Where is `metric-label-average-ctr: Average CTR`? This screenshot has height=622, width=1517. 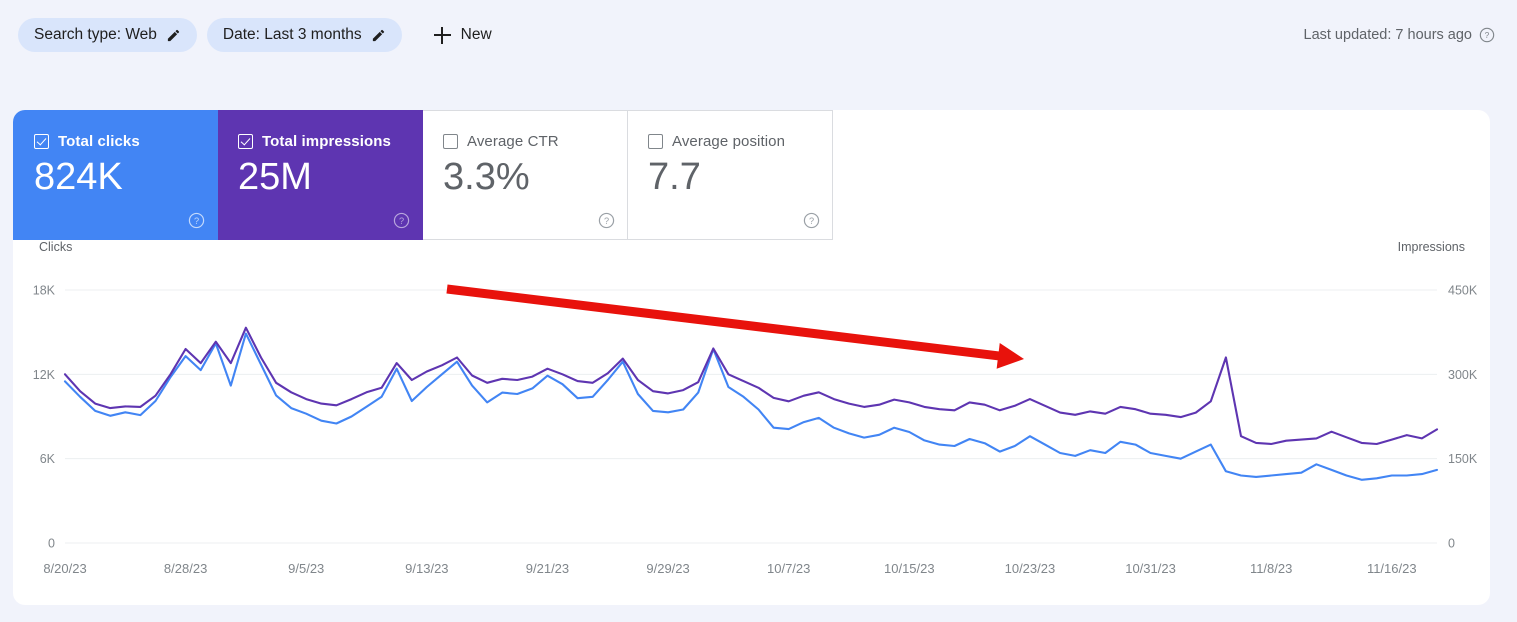 metric-label-average-ctr: Average CTR is located at coordinates (513, 141).